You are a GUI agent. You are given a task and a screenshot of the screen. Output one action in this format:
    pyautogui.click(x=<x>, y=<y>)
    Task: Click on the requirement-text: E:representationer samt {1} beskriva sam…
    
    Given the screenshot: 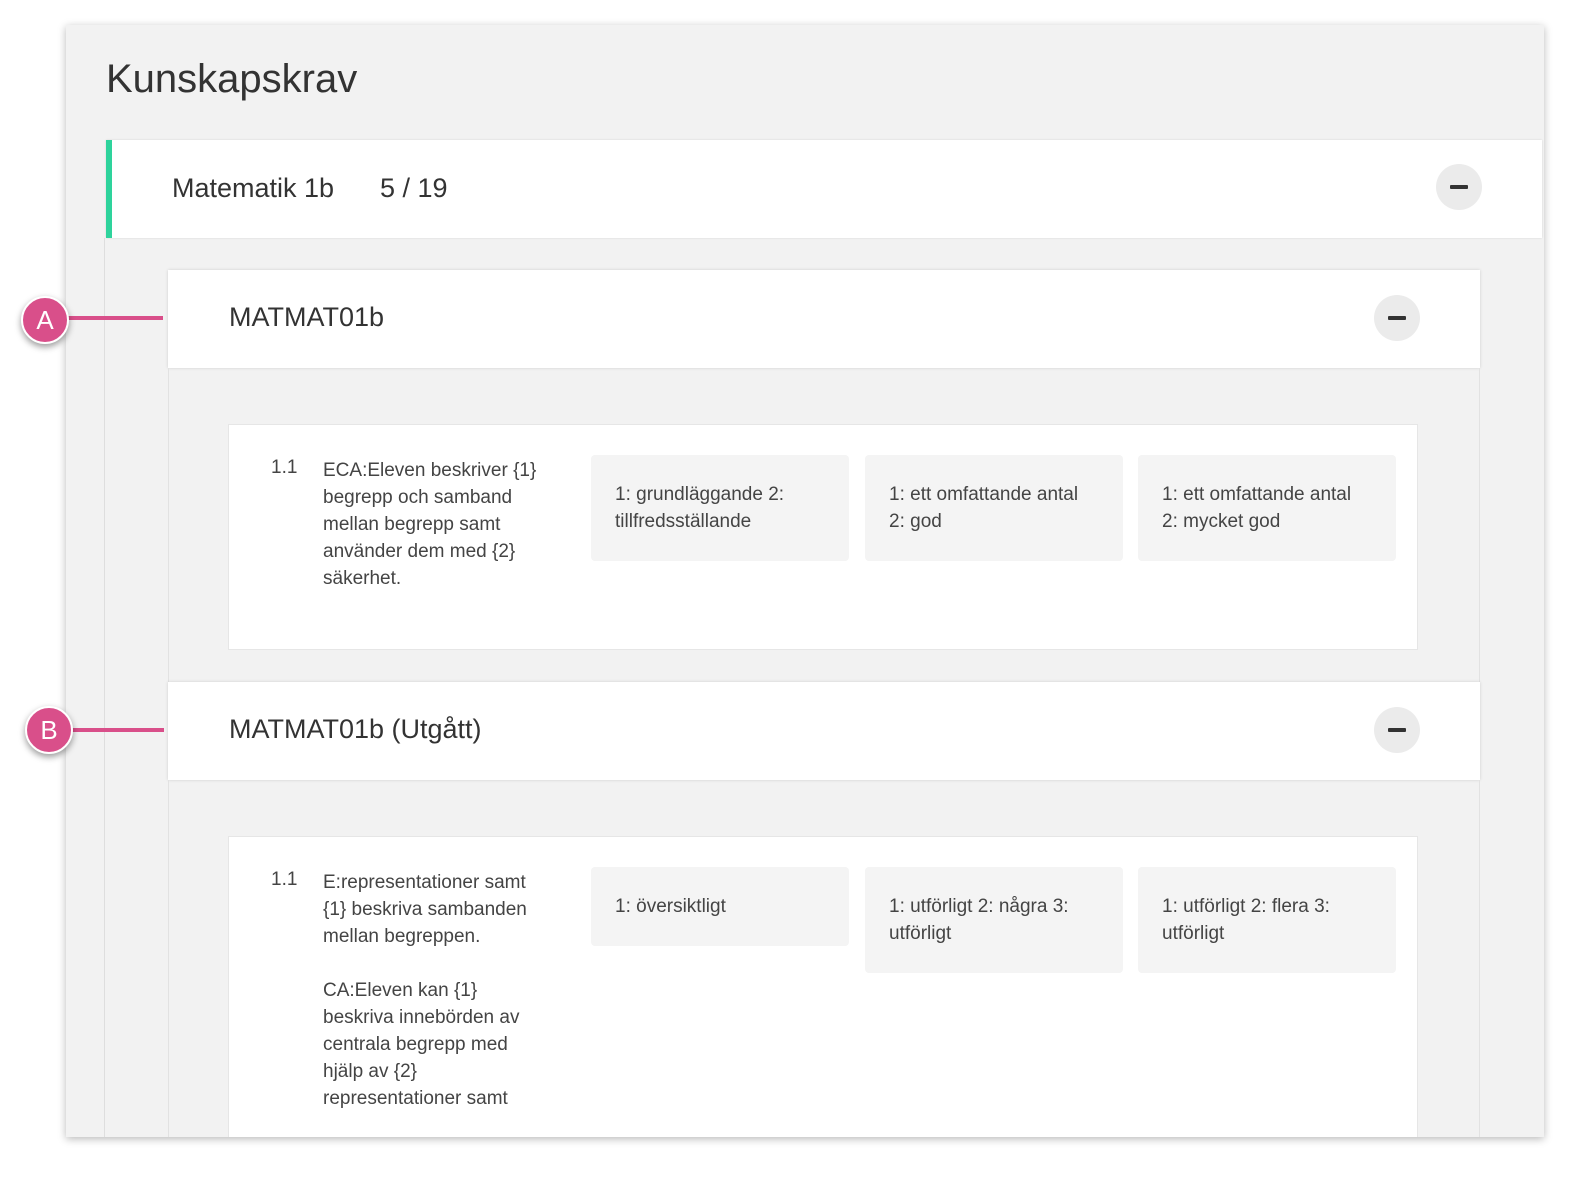 What is the action you would take?
    pyautogui.click(x=425, y=990)
    